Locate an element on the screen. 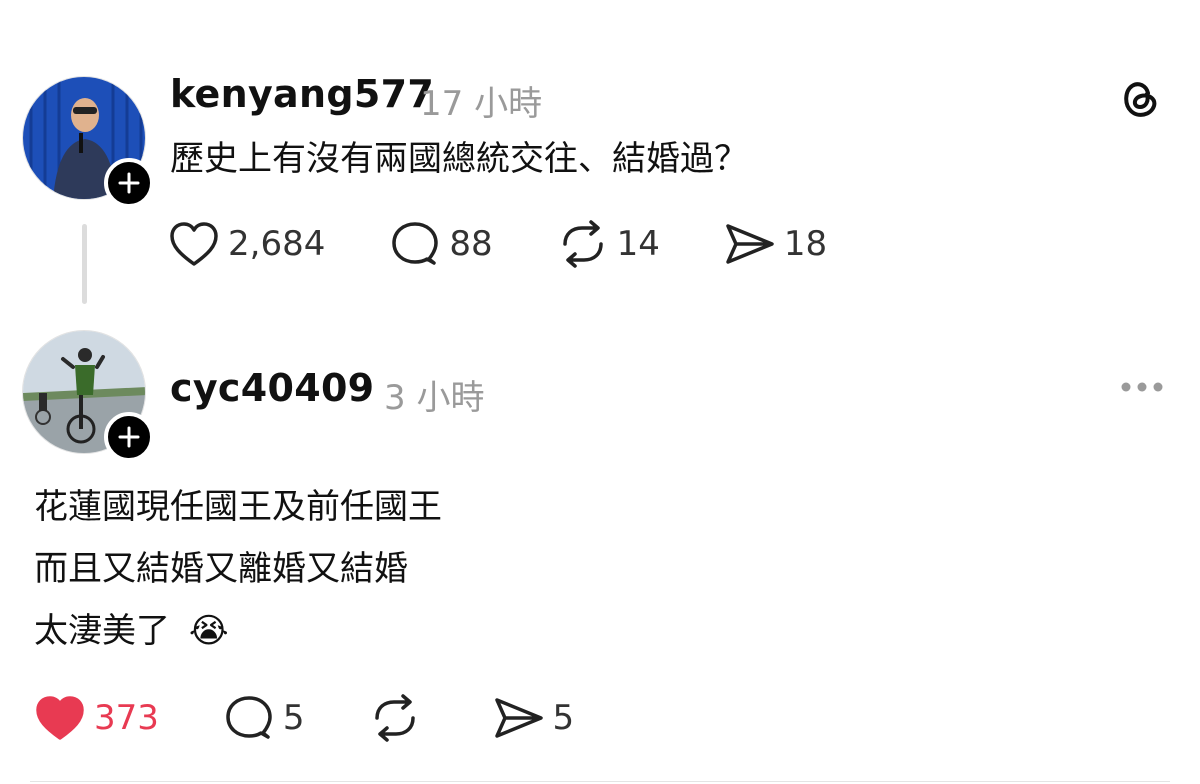 This screenshot has width=1200, height=784. repost-button is located at coordinates (399, 718).